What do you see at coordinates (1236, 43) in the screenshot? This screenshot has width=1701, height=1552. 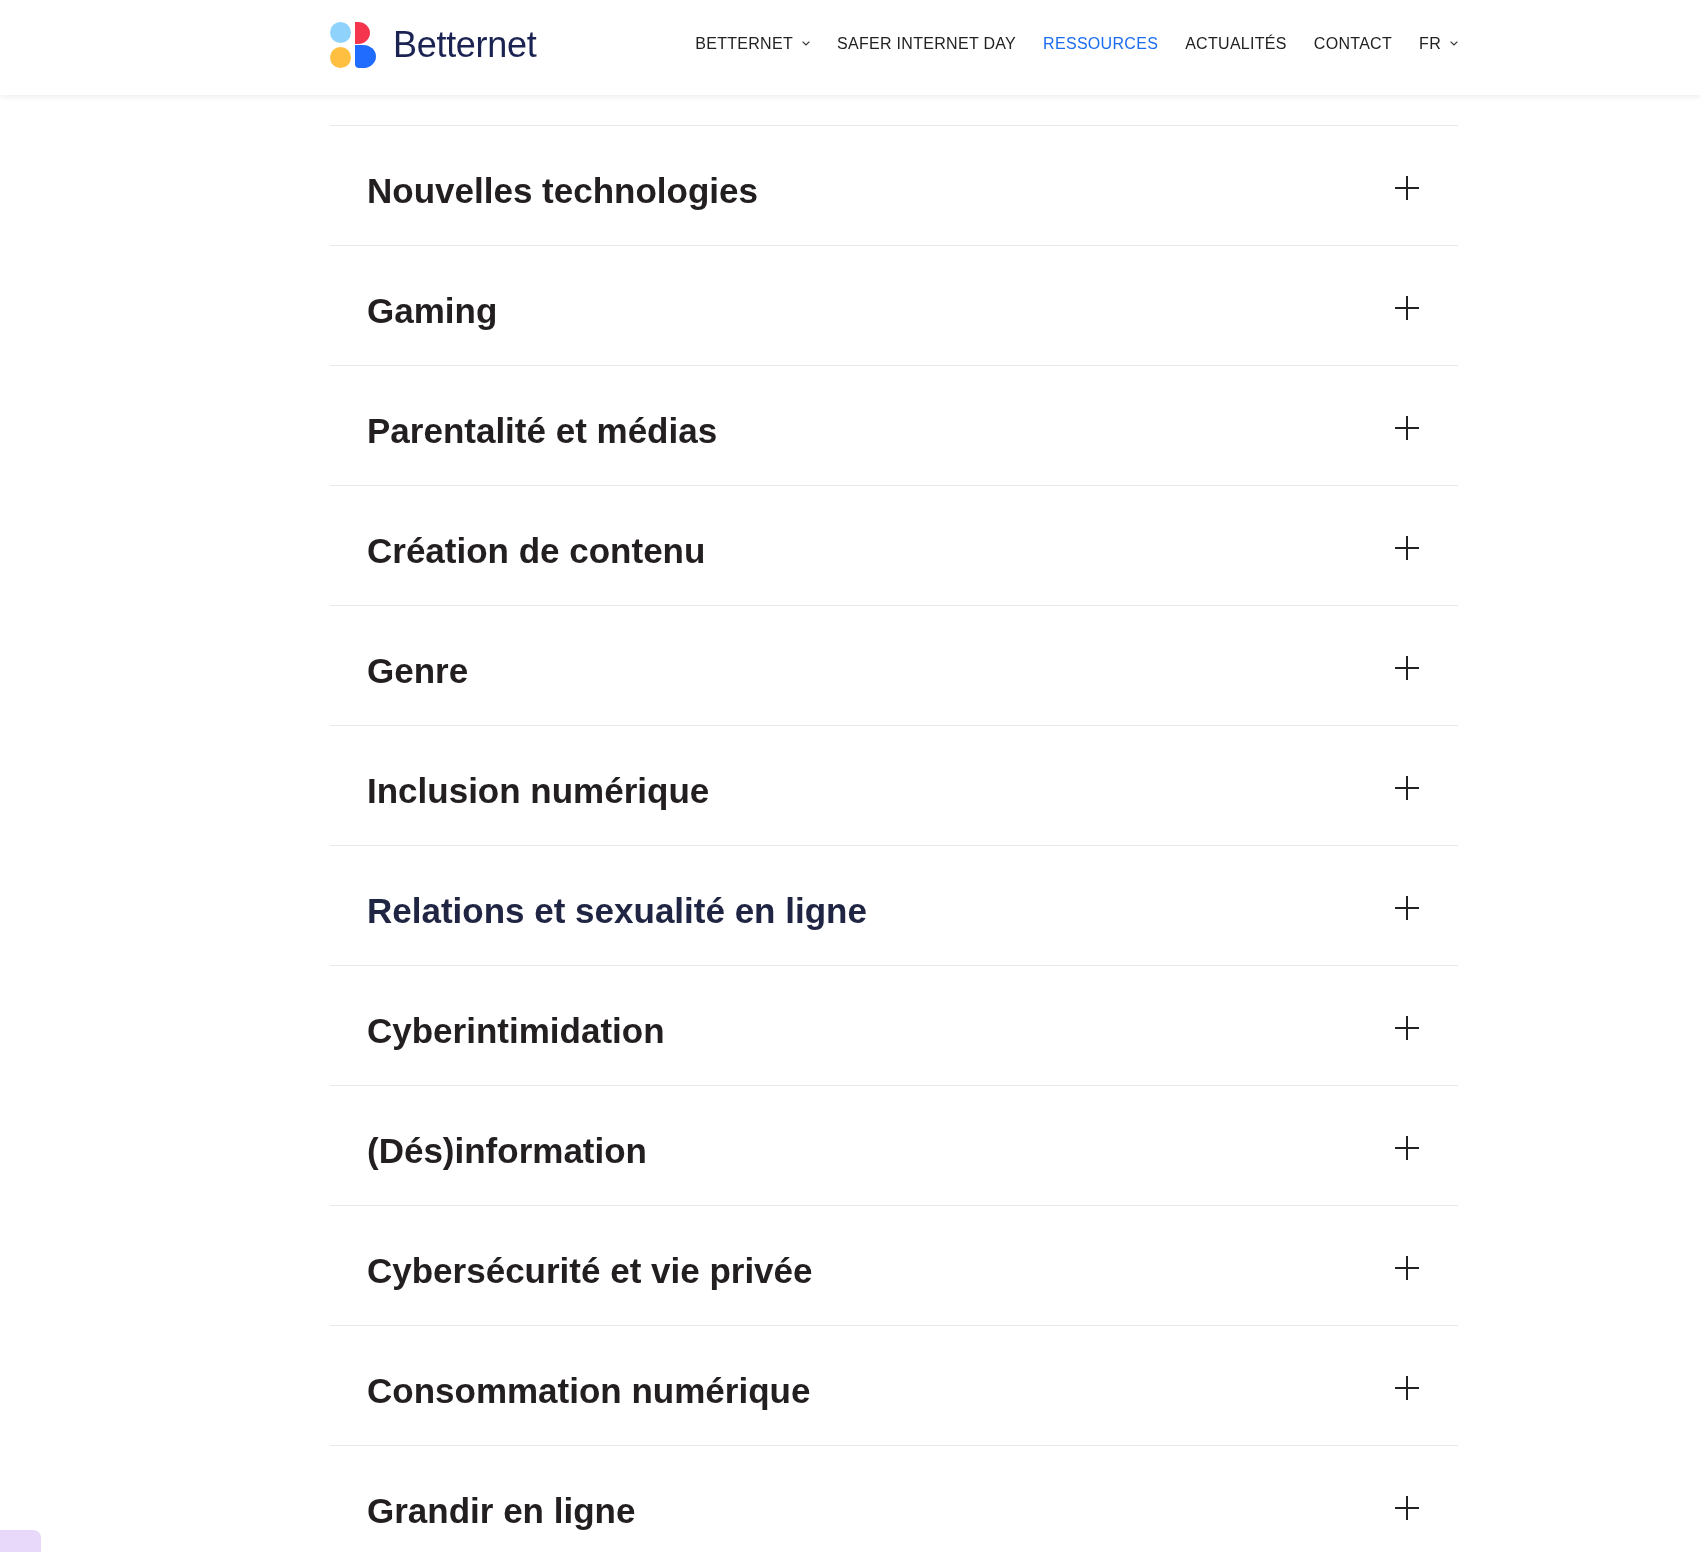 I see `nav-link: ACTUALITÉS` at bounding box center [1236, 43].